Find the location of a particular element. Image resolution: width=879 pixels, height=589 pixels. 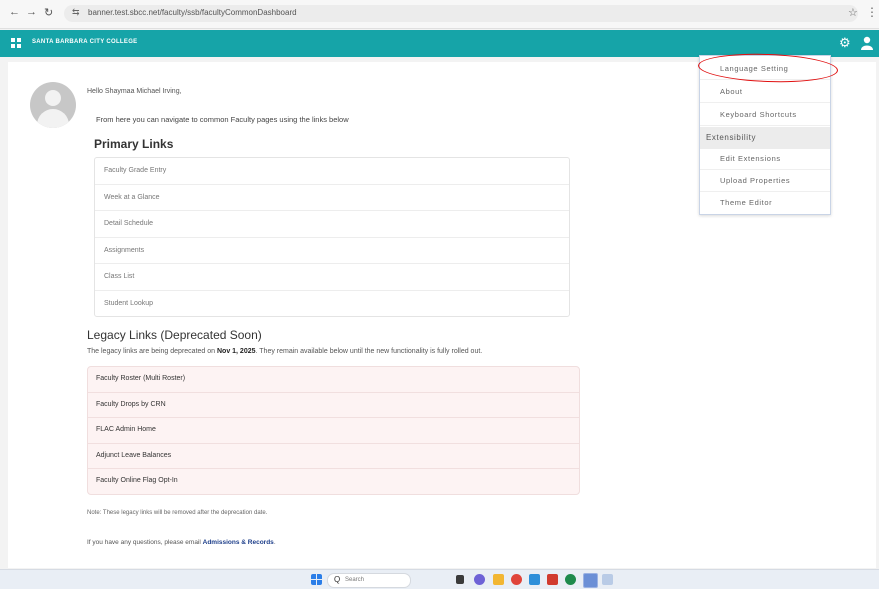

legacy-links-heading: Legacy Links (Deprecated Soon) is located at coordinates (174, 335).